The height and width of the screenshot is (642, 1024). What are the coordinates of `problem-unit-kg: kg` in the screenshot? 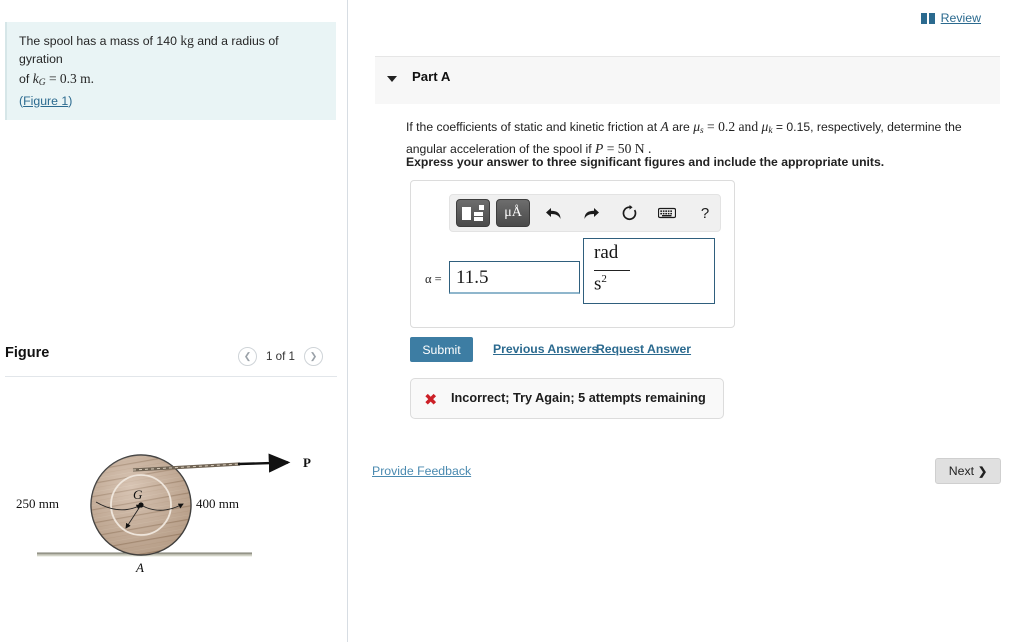 It's located at (187, 40).